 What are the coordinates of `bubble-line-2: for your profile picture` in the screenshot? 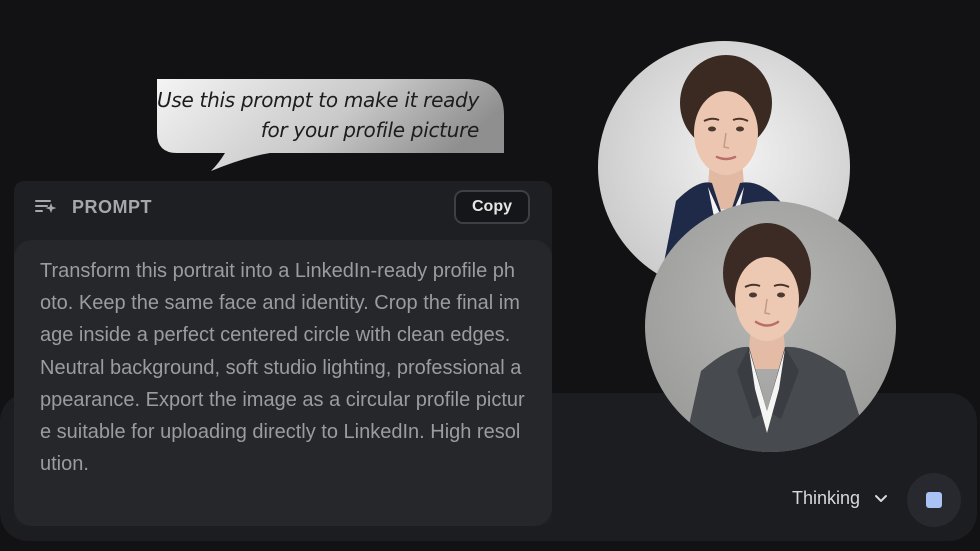 It's located at (370, 130).